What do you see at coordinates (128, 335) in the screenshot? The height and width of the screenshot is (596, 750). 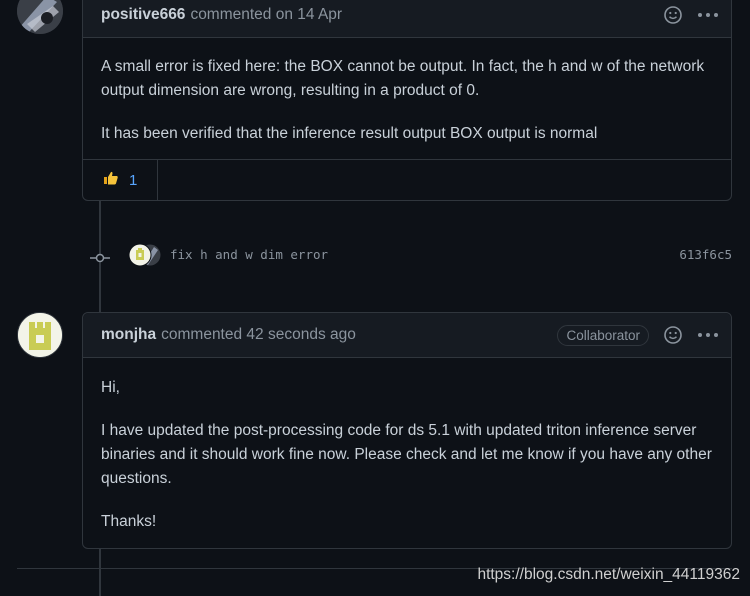 I see `comment-author: monjha` at bounding box center [128, 335].